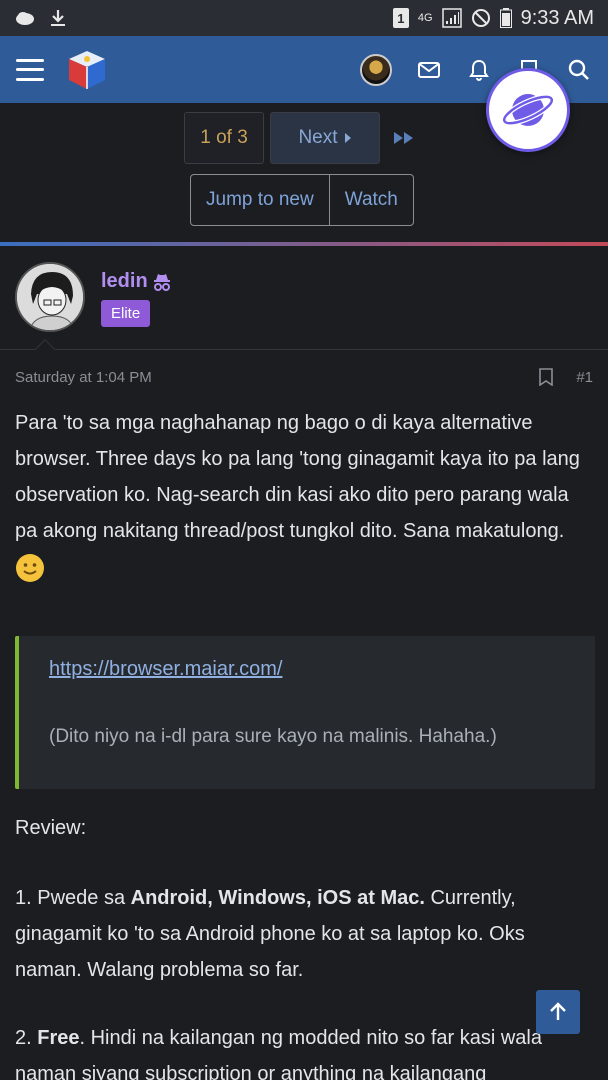 The image size is (608, 1080). Describe the element at coordinates (26, 1038) in the screenshot. I see `item2-prefix: 2.` at that location.